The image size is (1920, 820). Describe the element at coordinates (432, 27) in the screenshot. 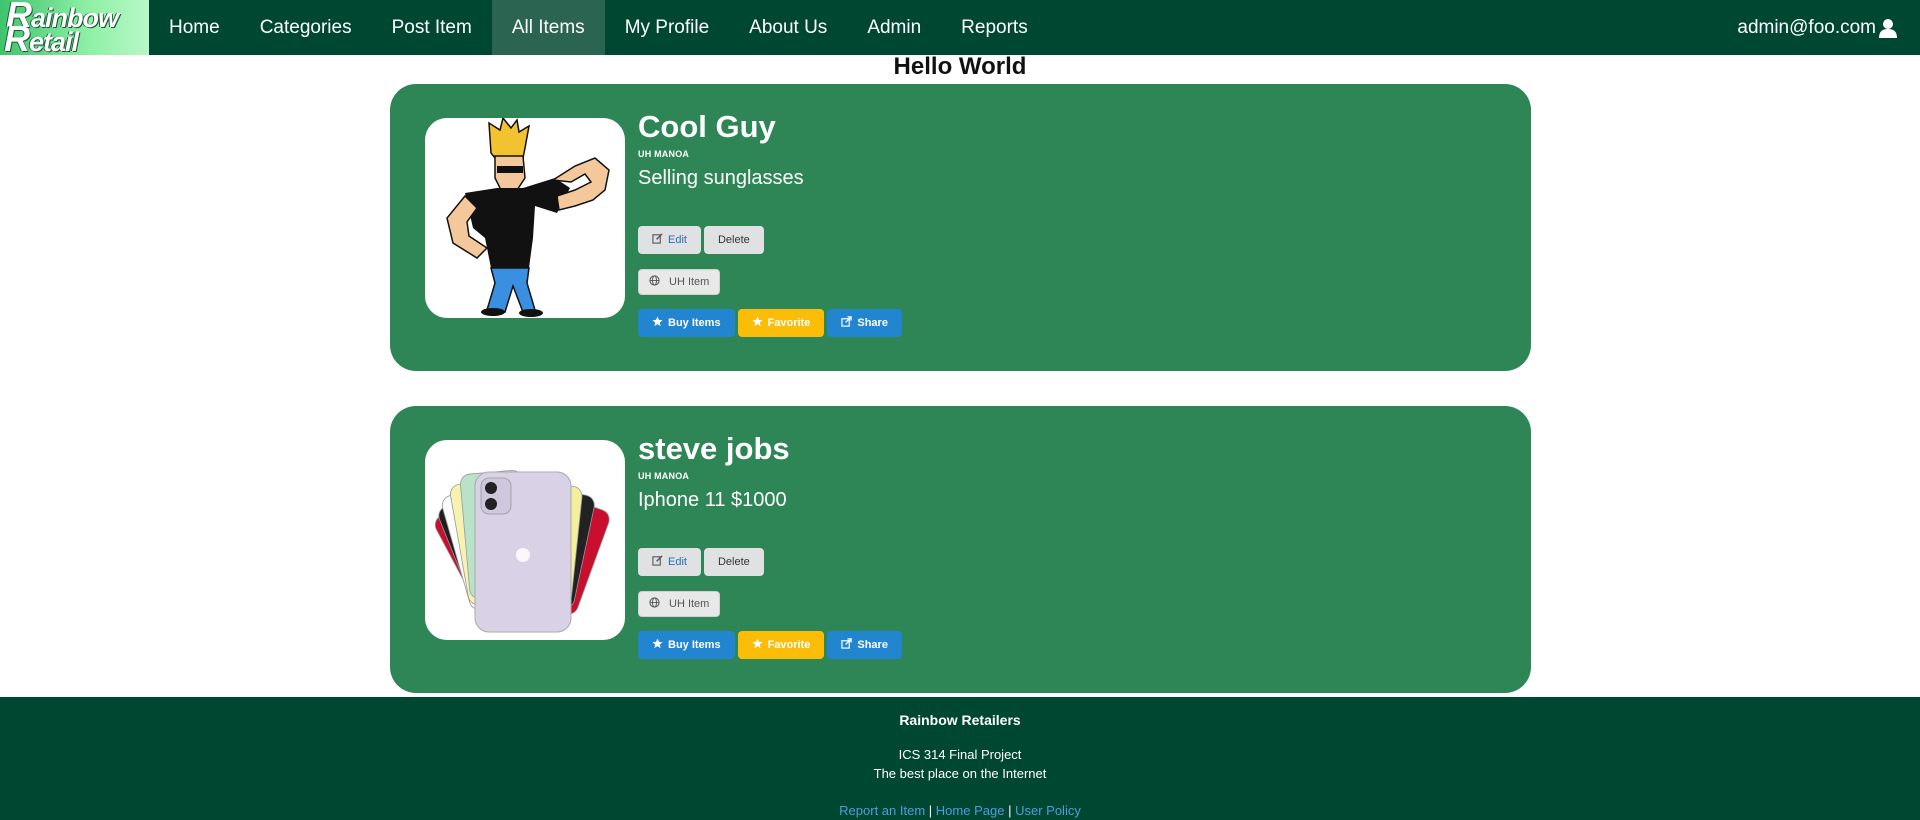

I see `nav-item-post-item: Post Item` at that location.